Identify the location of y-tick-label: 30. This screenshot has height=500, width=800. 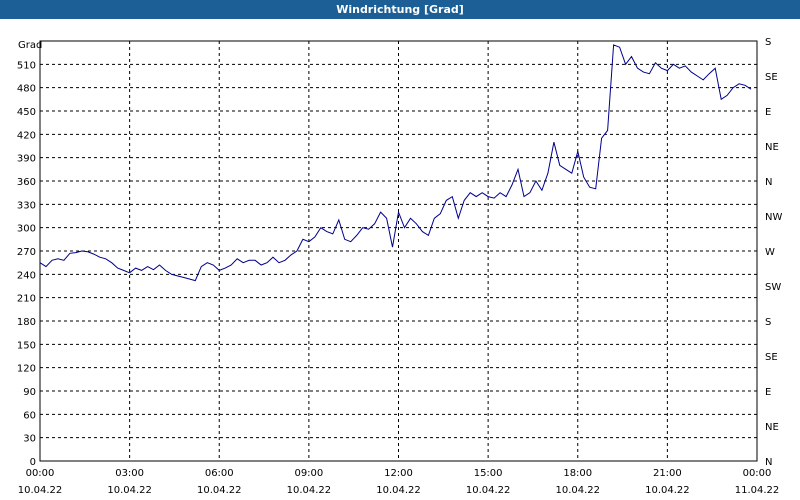
(29, 439).